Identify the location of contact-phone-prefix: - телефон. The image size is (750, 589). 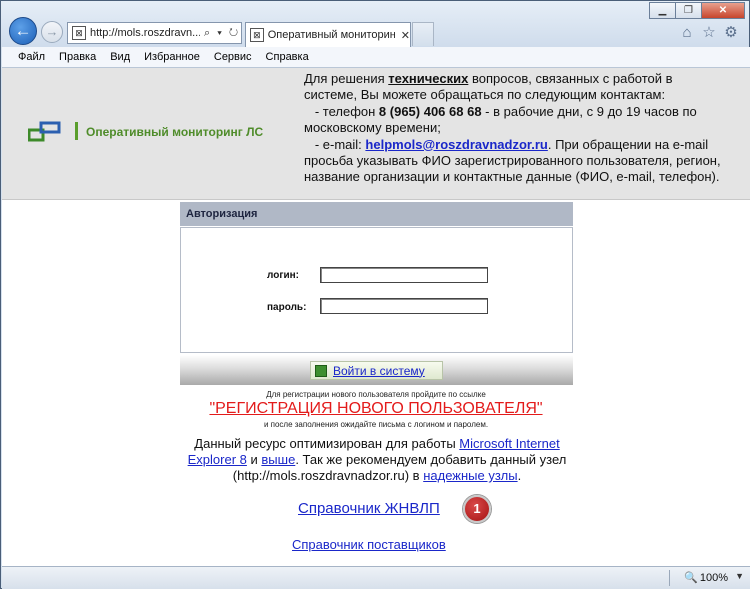
(341, 111).